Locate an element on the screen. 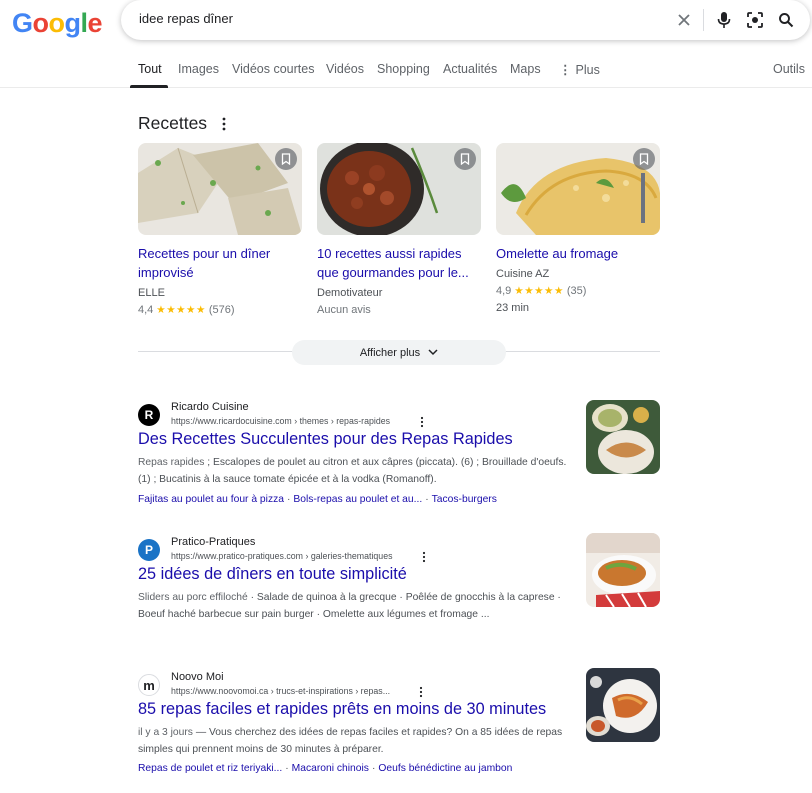 The image size is (812, 793). tab-plus: ⋮ Plus is located at coordinates (579, 69).